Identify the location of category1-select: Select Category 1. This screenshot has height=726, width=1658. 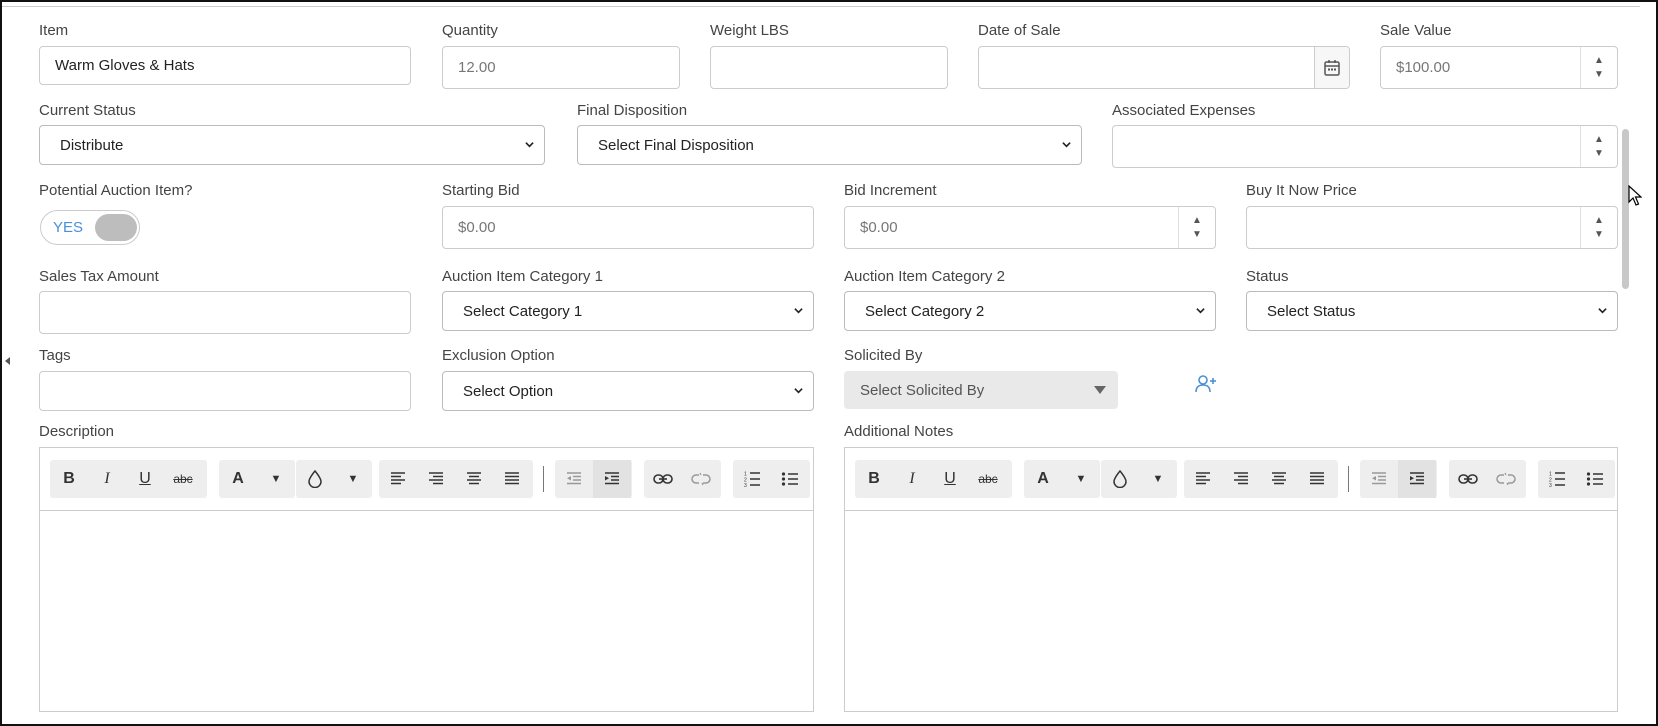
(628, 311).